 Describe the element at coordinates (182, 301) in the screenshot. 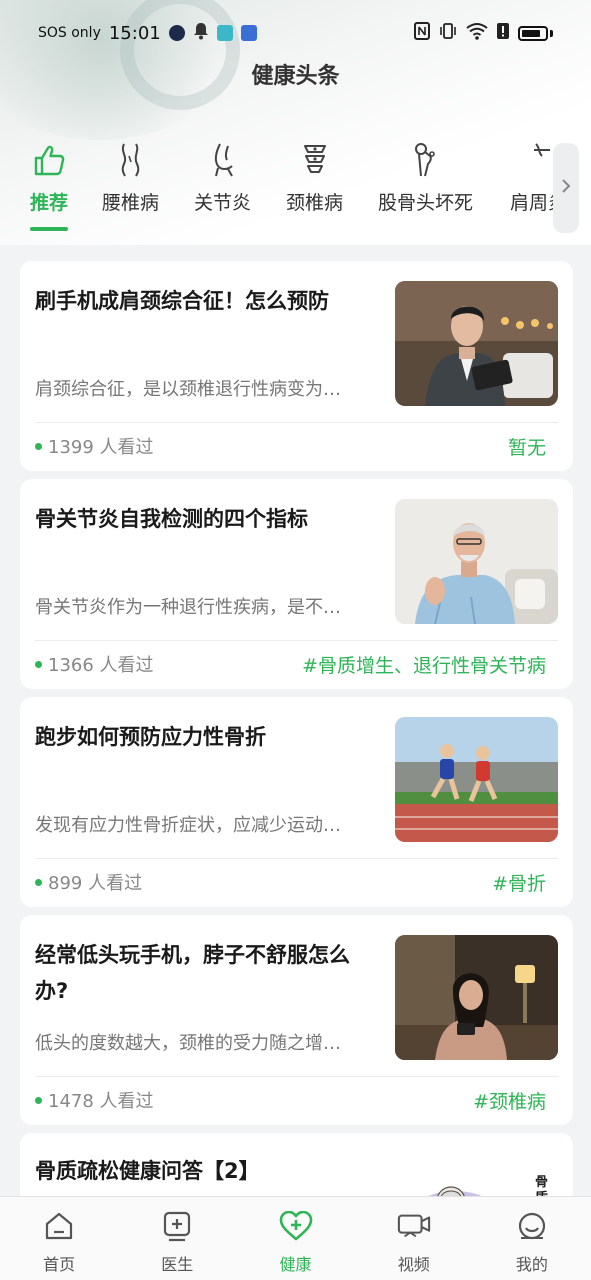

I see `article-title: 刷手机成肩颈综合征！怎么预防` at that location.